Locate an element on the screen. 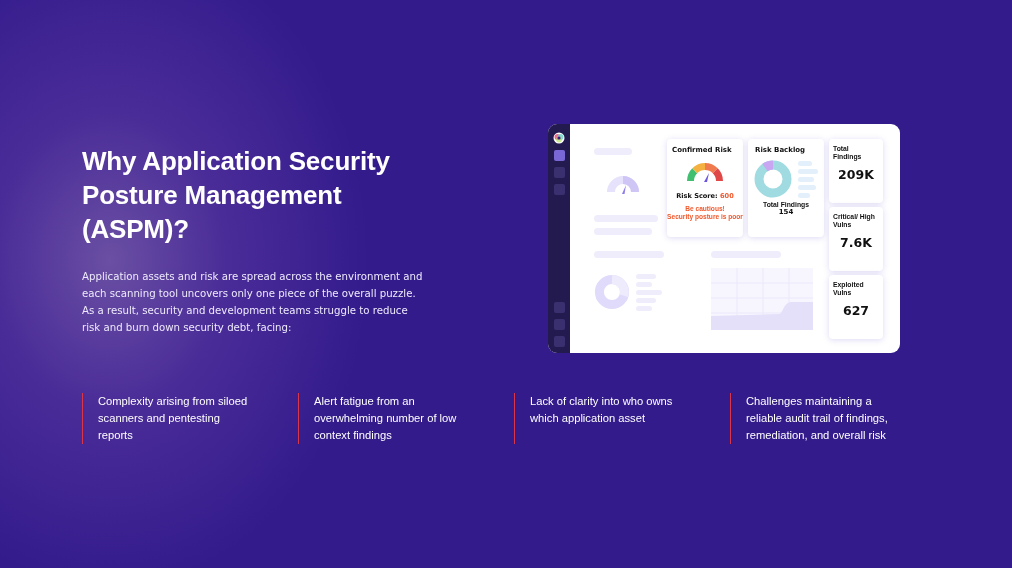 This screenshot has height=568, width=1012. nav-item is located at coordinates (559, 155).